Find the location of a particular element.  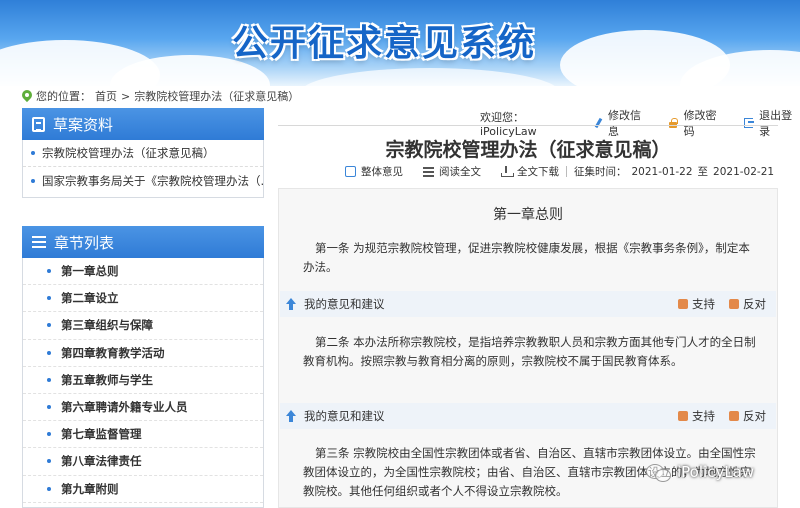

chapter-item-label: 第六章聘请外籍专业人员 is located at coordinates (124, 407).